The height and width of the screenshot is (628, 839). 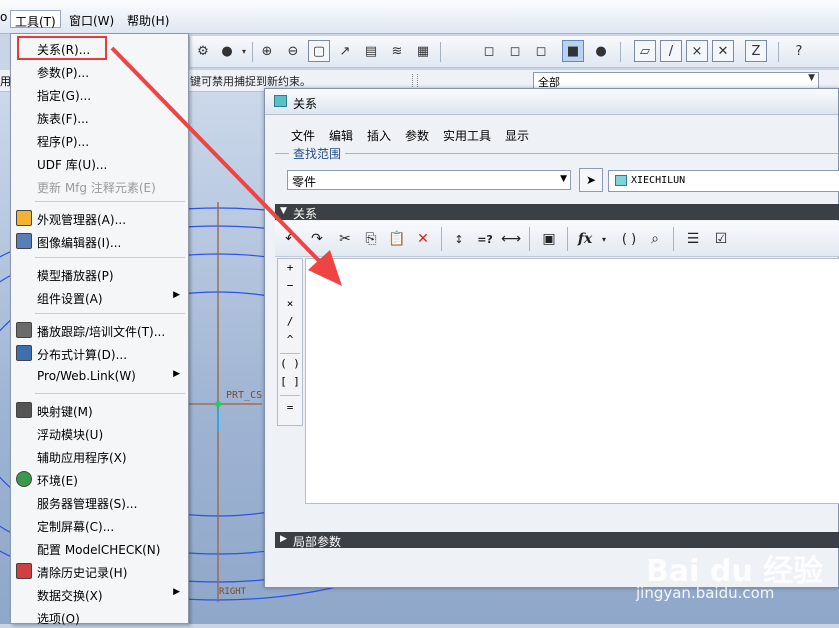 What do you see at coordinates (219, 158) in the screenshot?
I see `annotation-arrow-line` at bounding box center [219, 158].